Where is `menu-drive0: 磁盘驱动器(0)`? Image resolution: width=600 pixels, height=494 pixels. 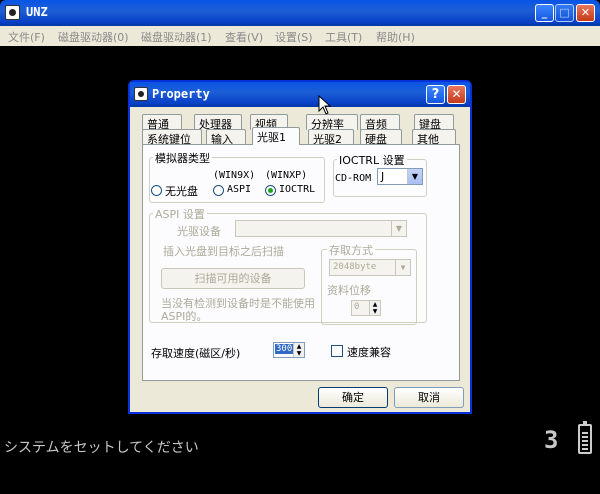 menu-drive0: 磁盘驱动器(0) is located at coordinates (93, 37).